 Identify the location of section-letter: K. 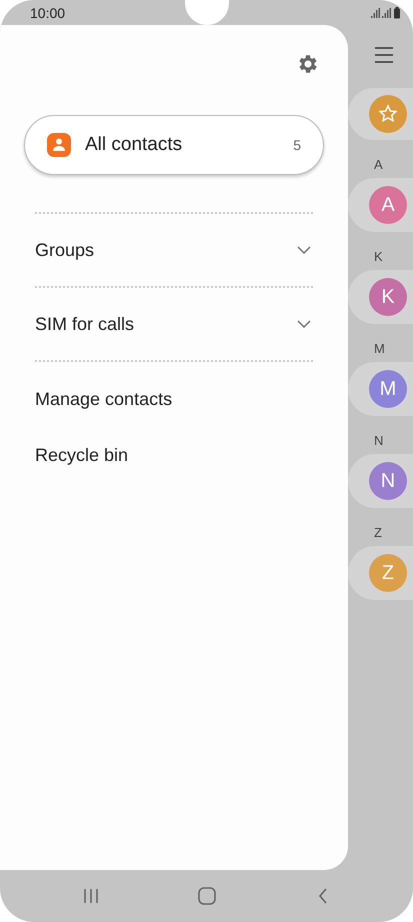
(379, 257).